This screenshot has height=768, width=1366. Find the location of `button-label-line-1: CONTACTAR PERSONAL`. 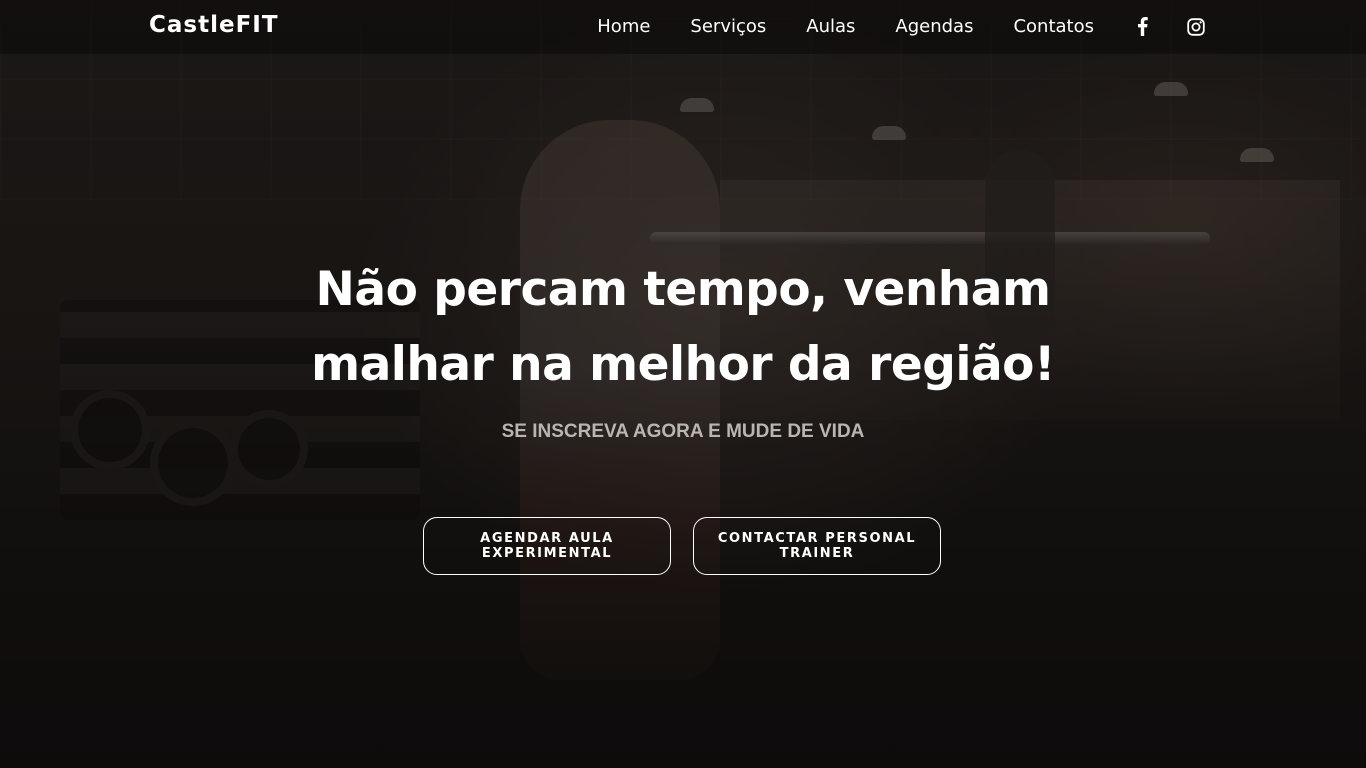

button-label-line-1: CONTACTAR PERSONAL is located at coordinates (817, 538).